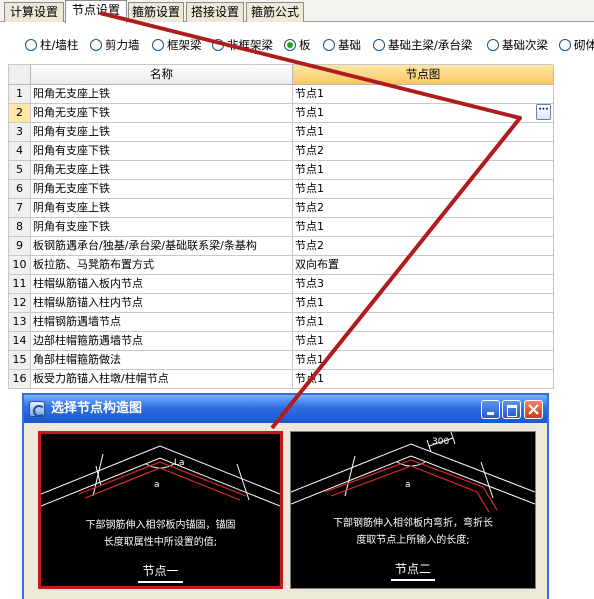  Describe the element at coordinates (96, 11) in the screenshot. I see `tab-node-settings: 节点设置` at that location.